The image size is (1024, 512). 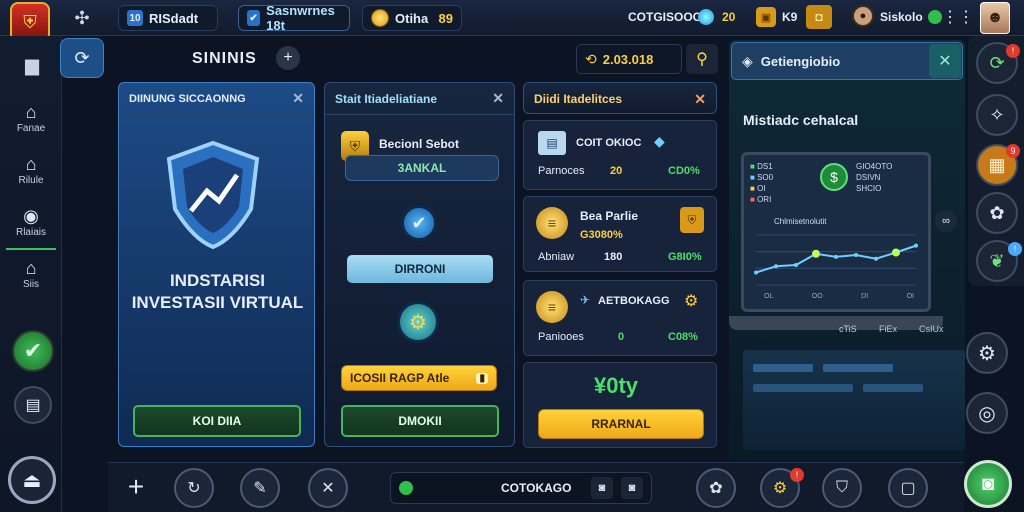 I want to click on row-pct: CD0%, so click(x=684, y=171).